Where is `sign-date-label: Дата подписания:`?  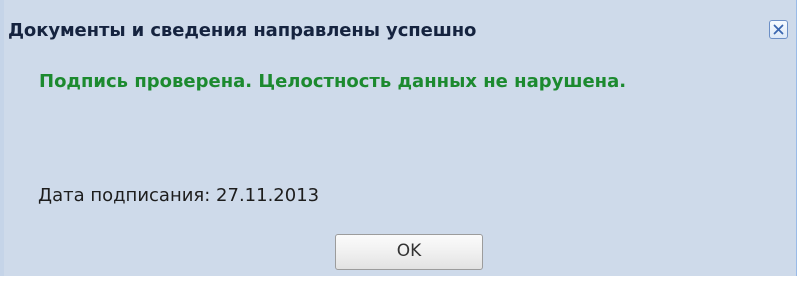 sign-date-label: Дата подписания: is located at coordinates (124, 195).